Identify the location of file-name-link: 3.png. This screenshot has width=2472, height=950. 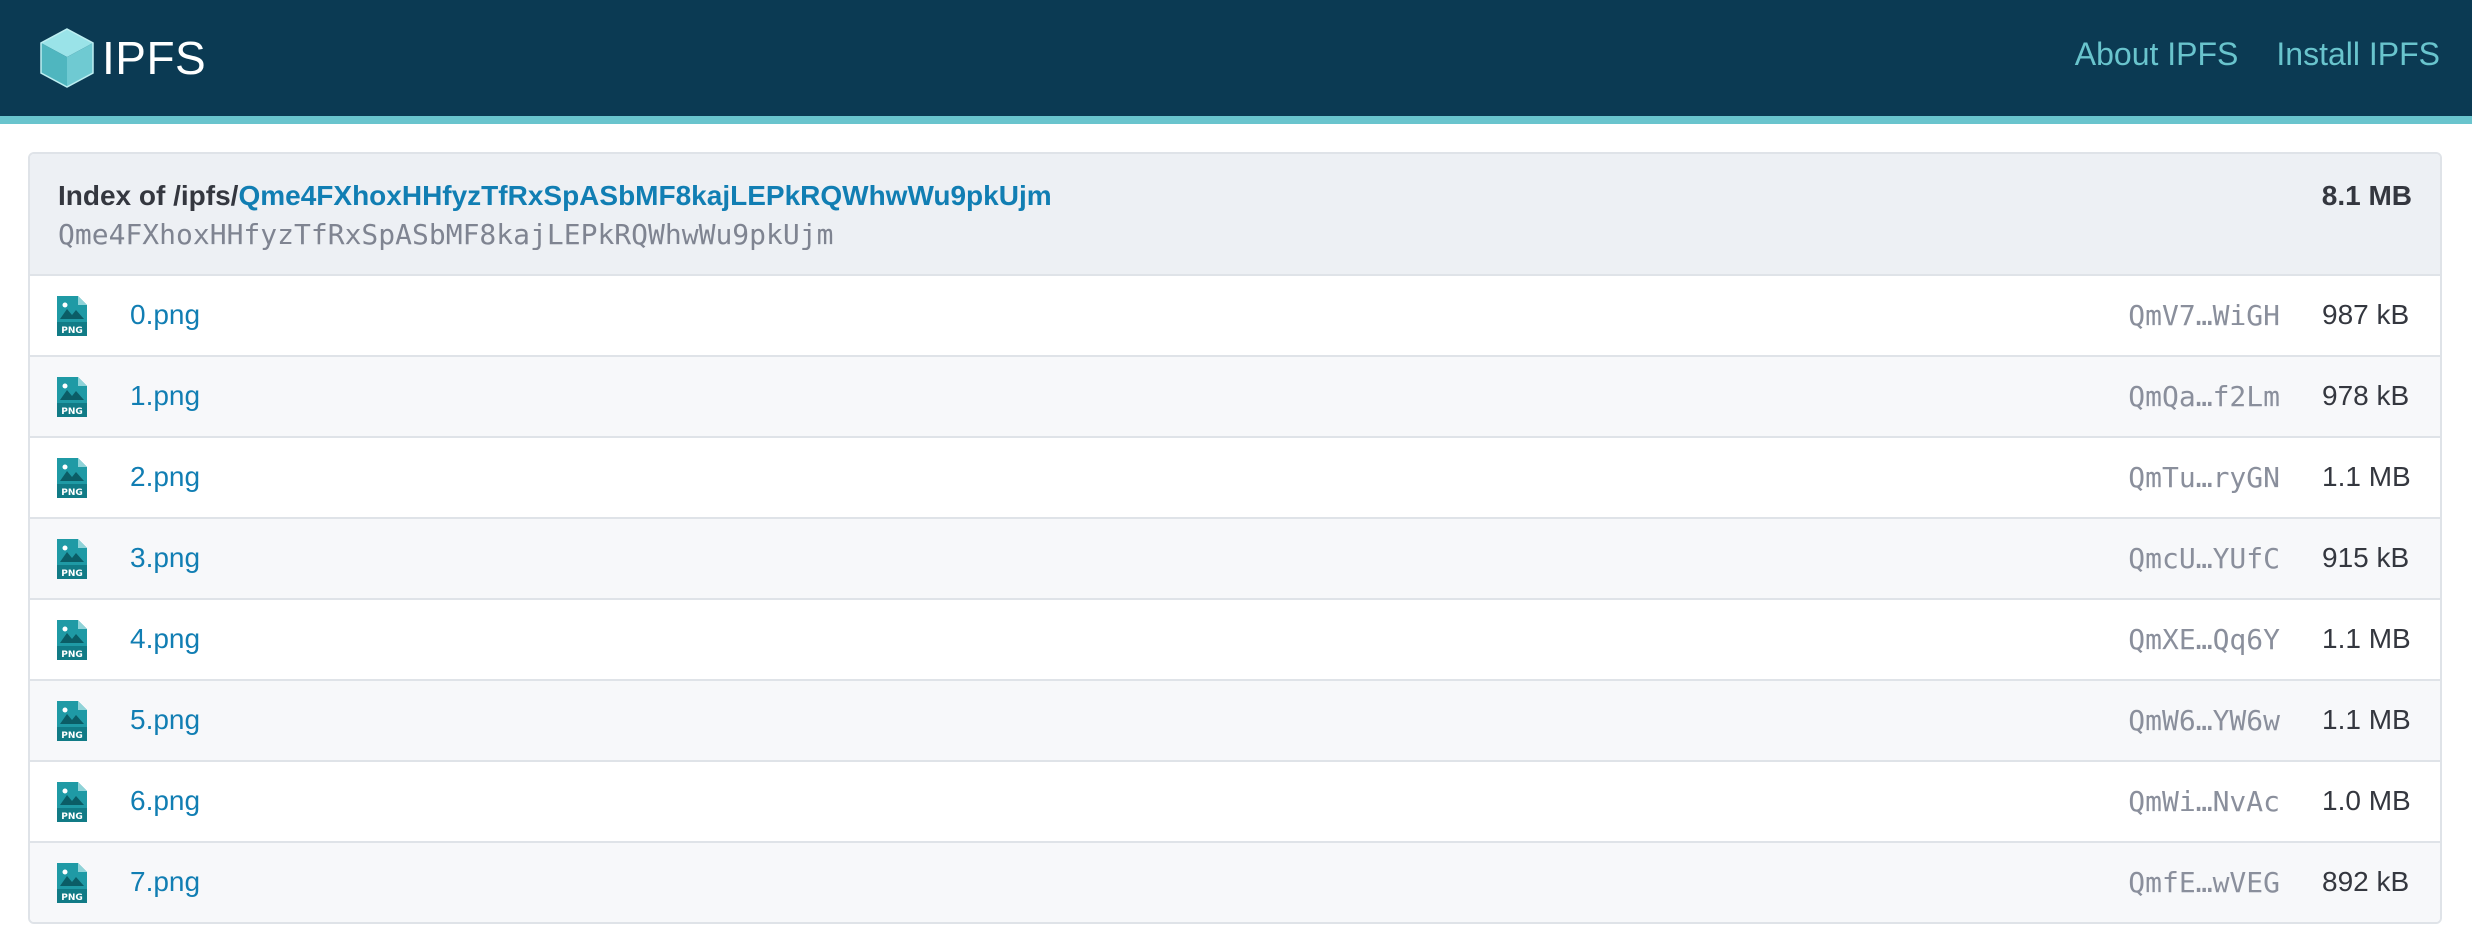
(165, 558).